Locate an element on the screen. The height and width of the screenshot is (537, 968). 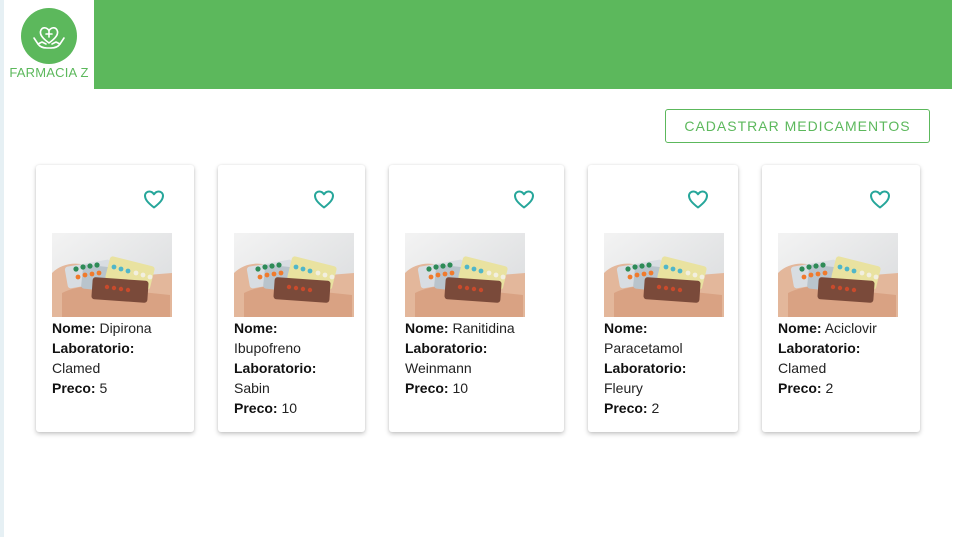
logo-icon is located at coordinates (49, 36).